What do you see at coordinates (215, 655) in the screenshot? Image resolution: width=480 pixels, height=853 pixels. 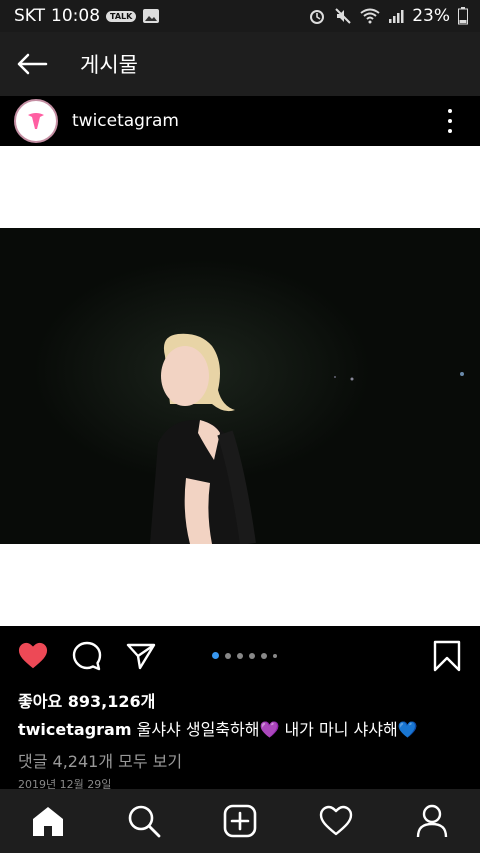 I see `carousel-dot-active` at bounding box center [215, 655].